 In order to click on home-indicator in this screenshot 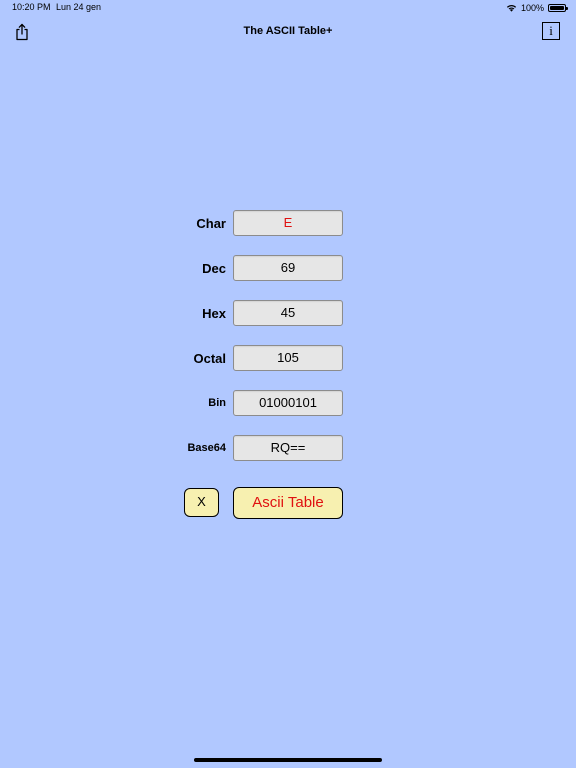, I will do `click(288, 760)`.